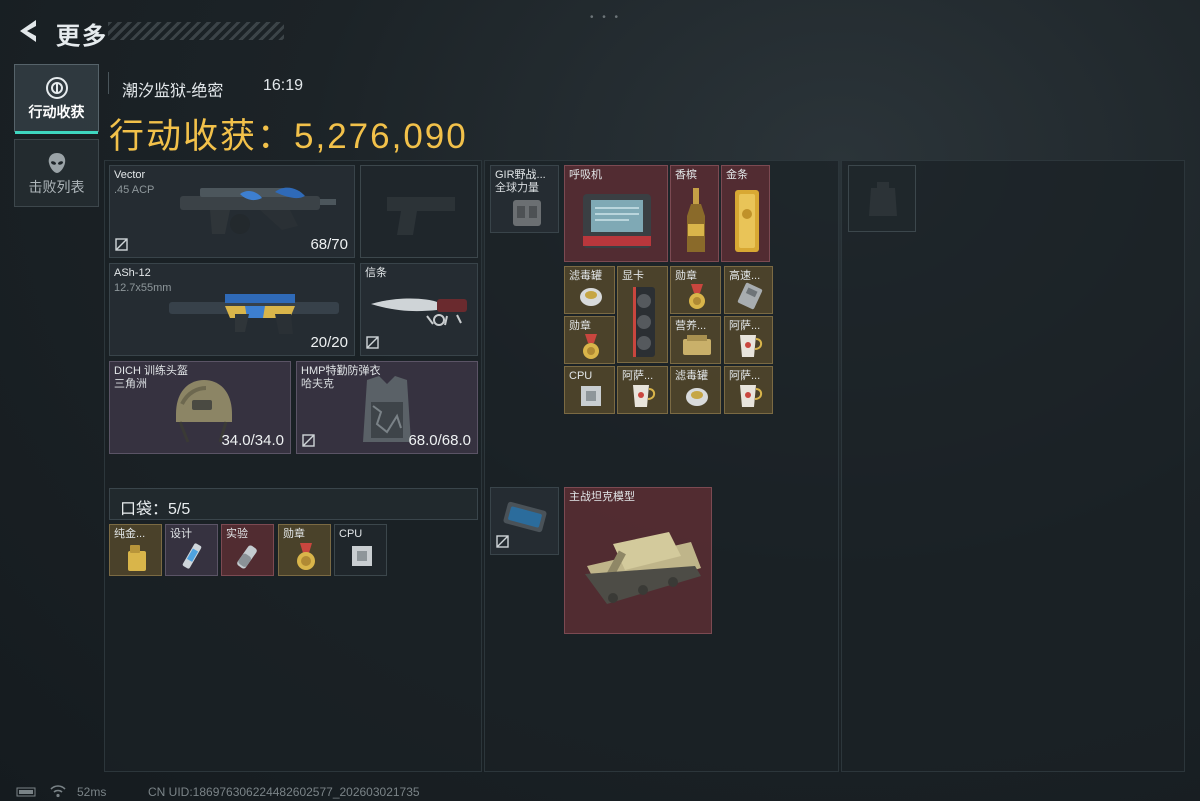 Image resolution: width=1200 pixels, height=801 pixels. Describe the element at coordinates (585, 175) in the screenshot. I see `item-label: 呼吸机` at that location.